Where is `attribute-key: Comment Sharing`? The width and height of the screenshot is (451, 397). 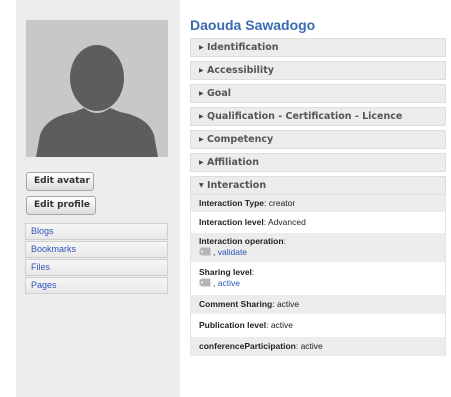
attribute-key: Comment Sharing is located at coordinates (236, 304).